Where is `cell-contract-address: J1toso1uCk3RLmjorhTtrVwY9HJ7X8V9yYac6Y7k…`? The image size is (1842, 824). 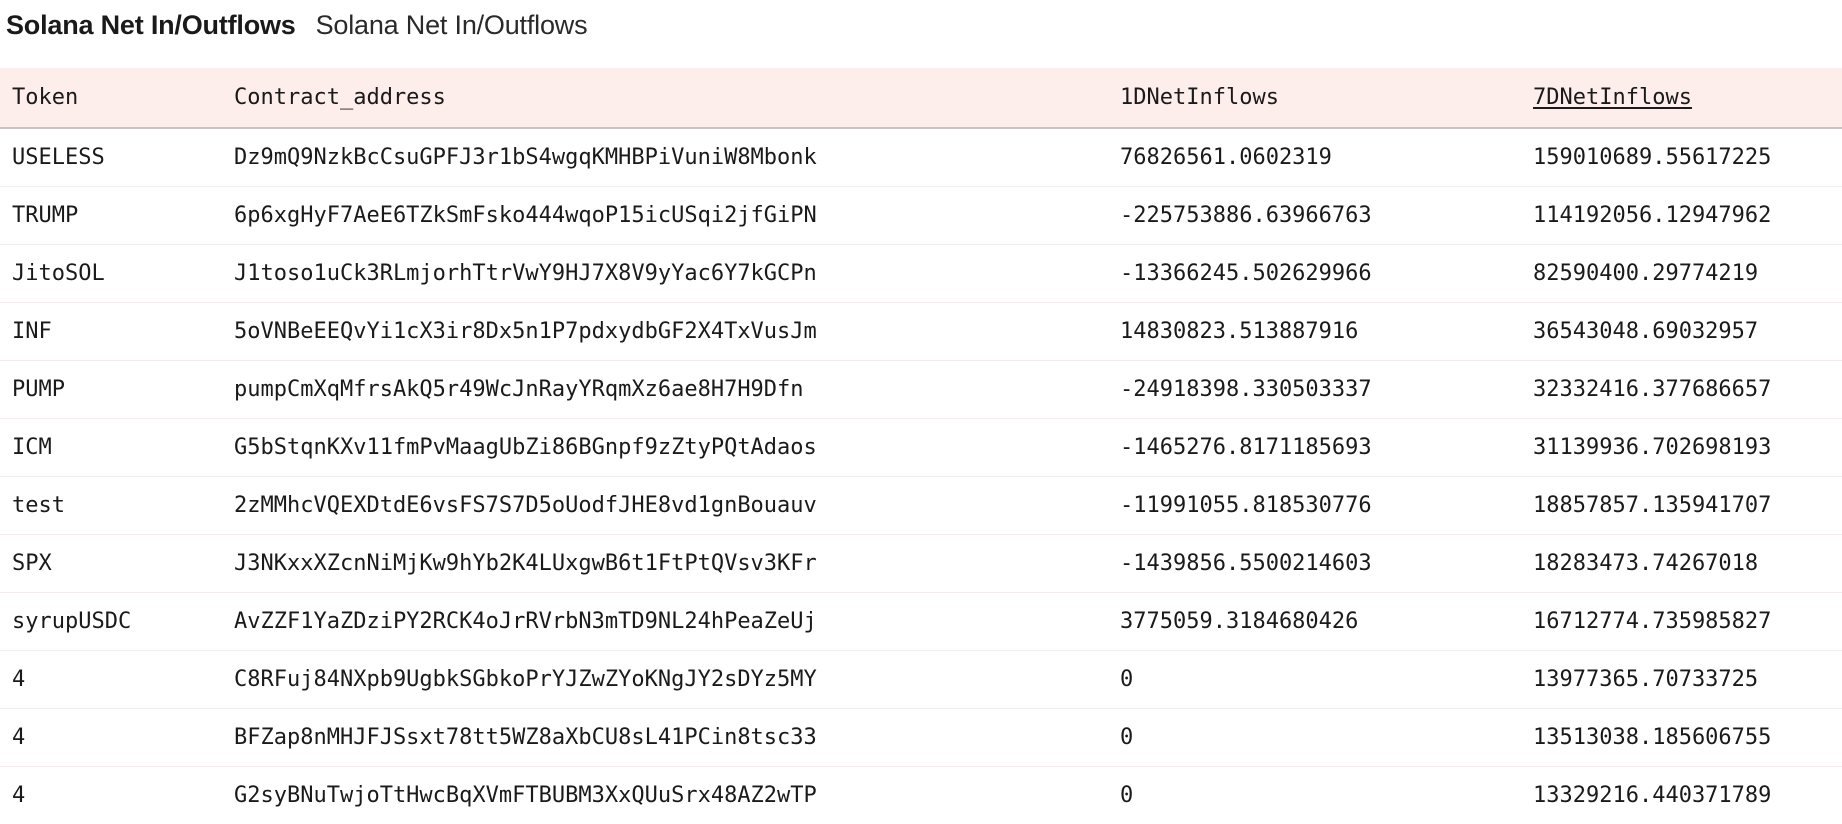
cell-contract-address: J1toso1uCk3RLmjorhTtrVwY9HJ7X8V9yYac6Y7k… is located at coordinates (525, 273).